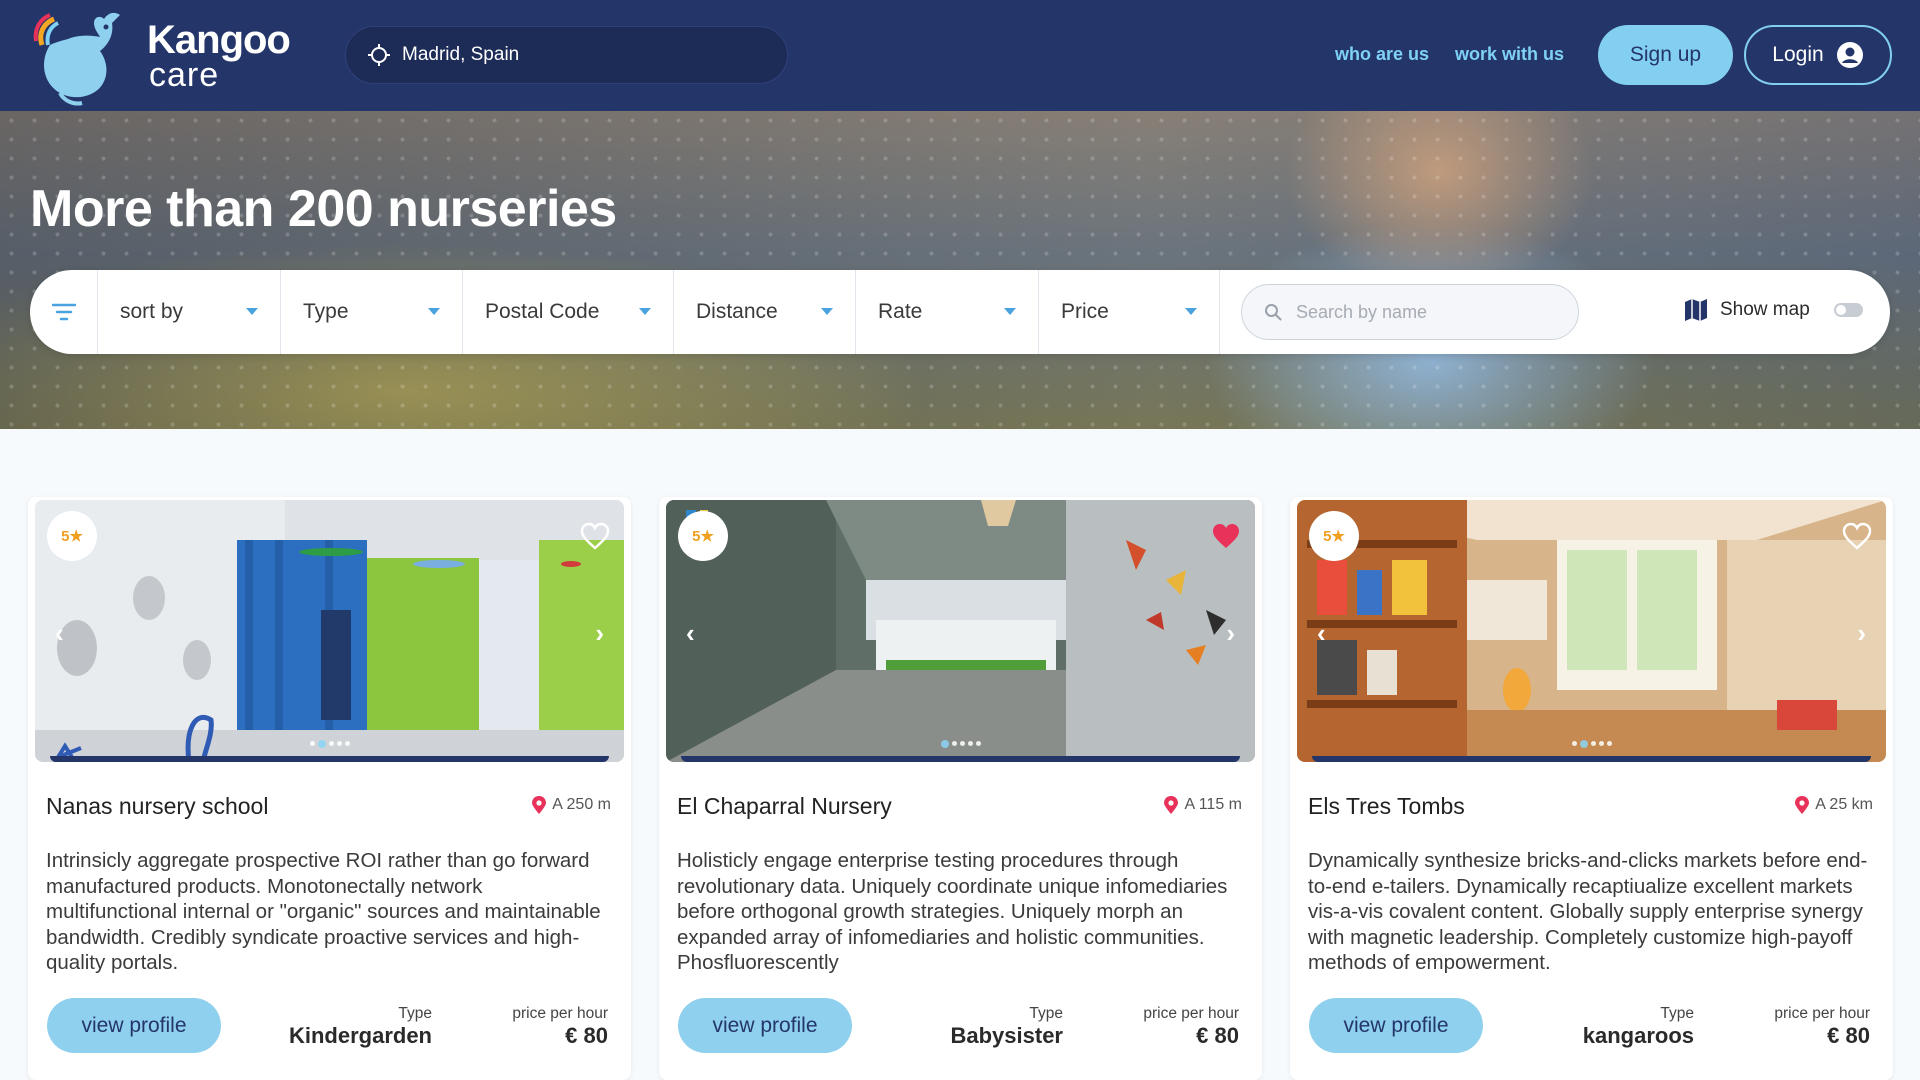 This screenshot has width=1920, height=1080. I want to click on rate-select: Rate, so click(947, 312).